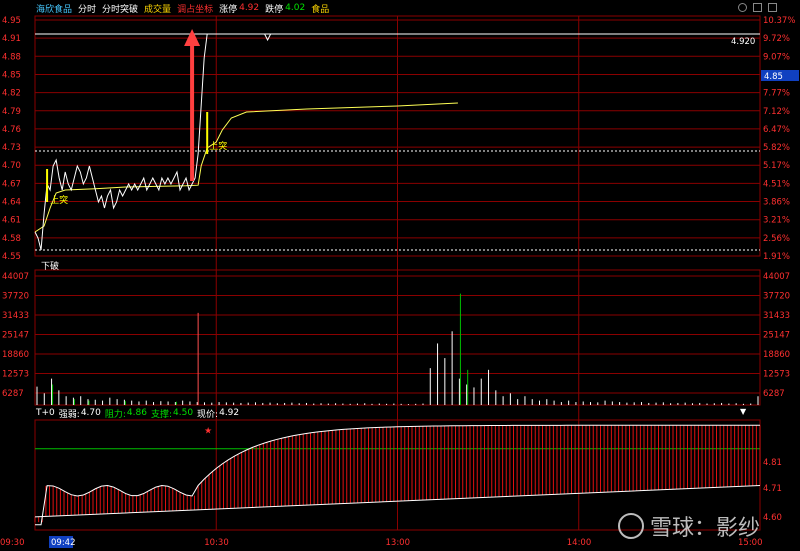 The width and height of the screenshot is (800, 551). I want to click on pct-tick-label: 7.12%, so click(776, 112).